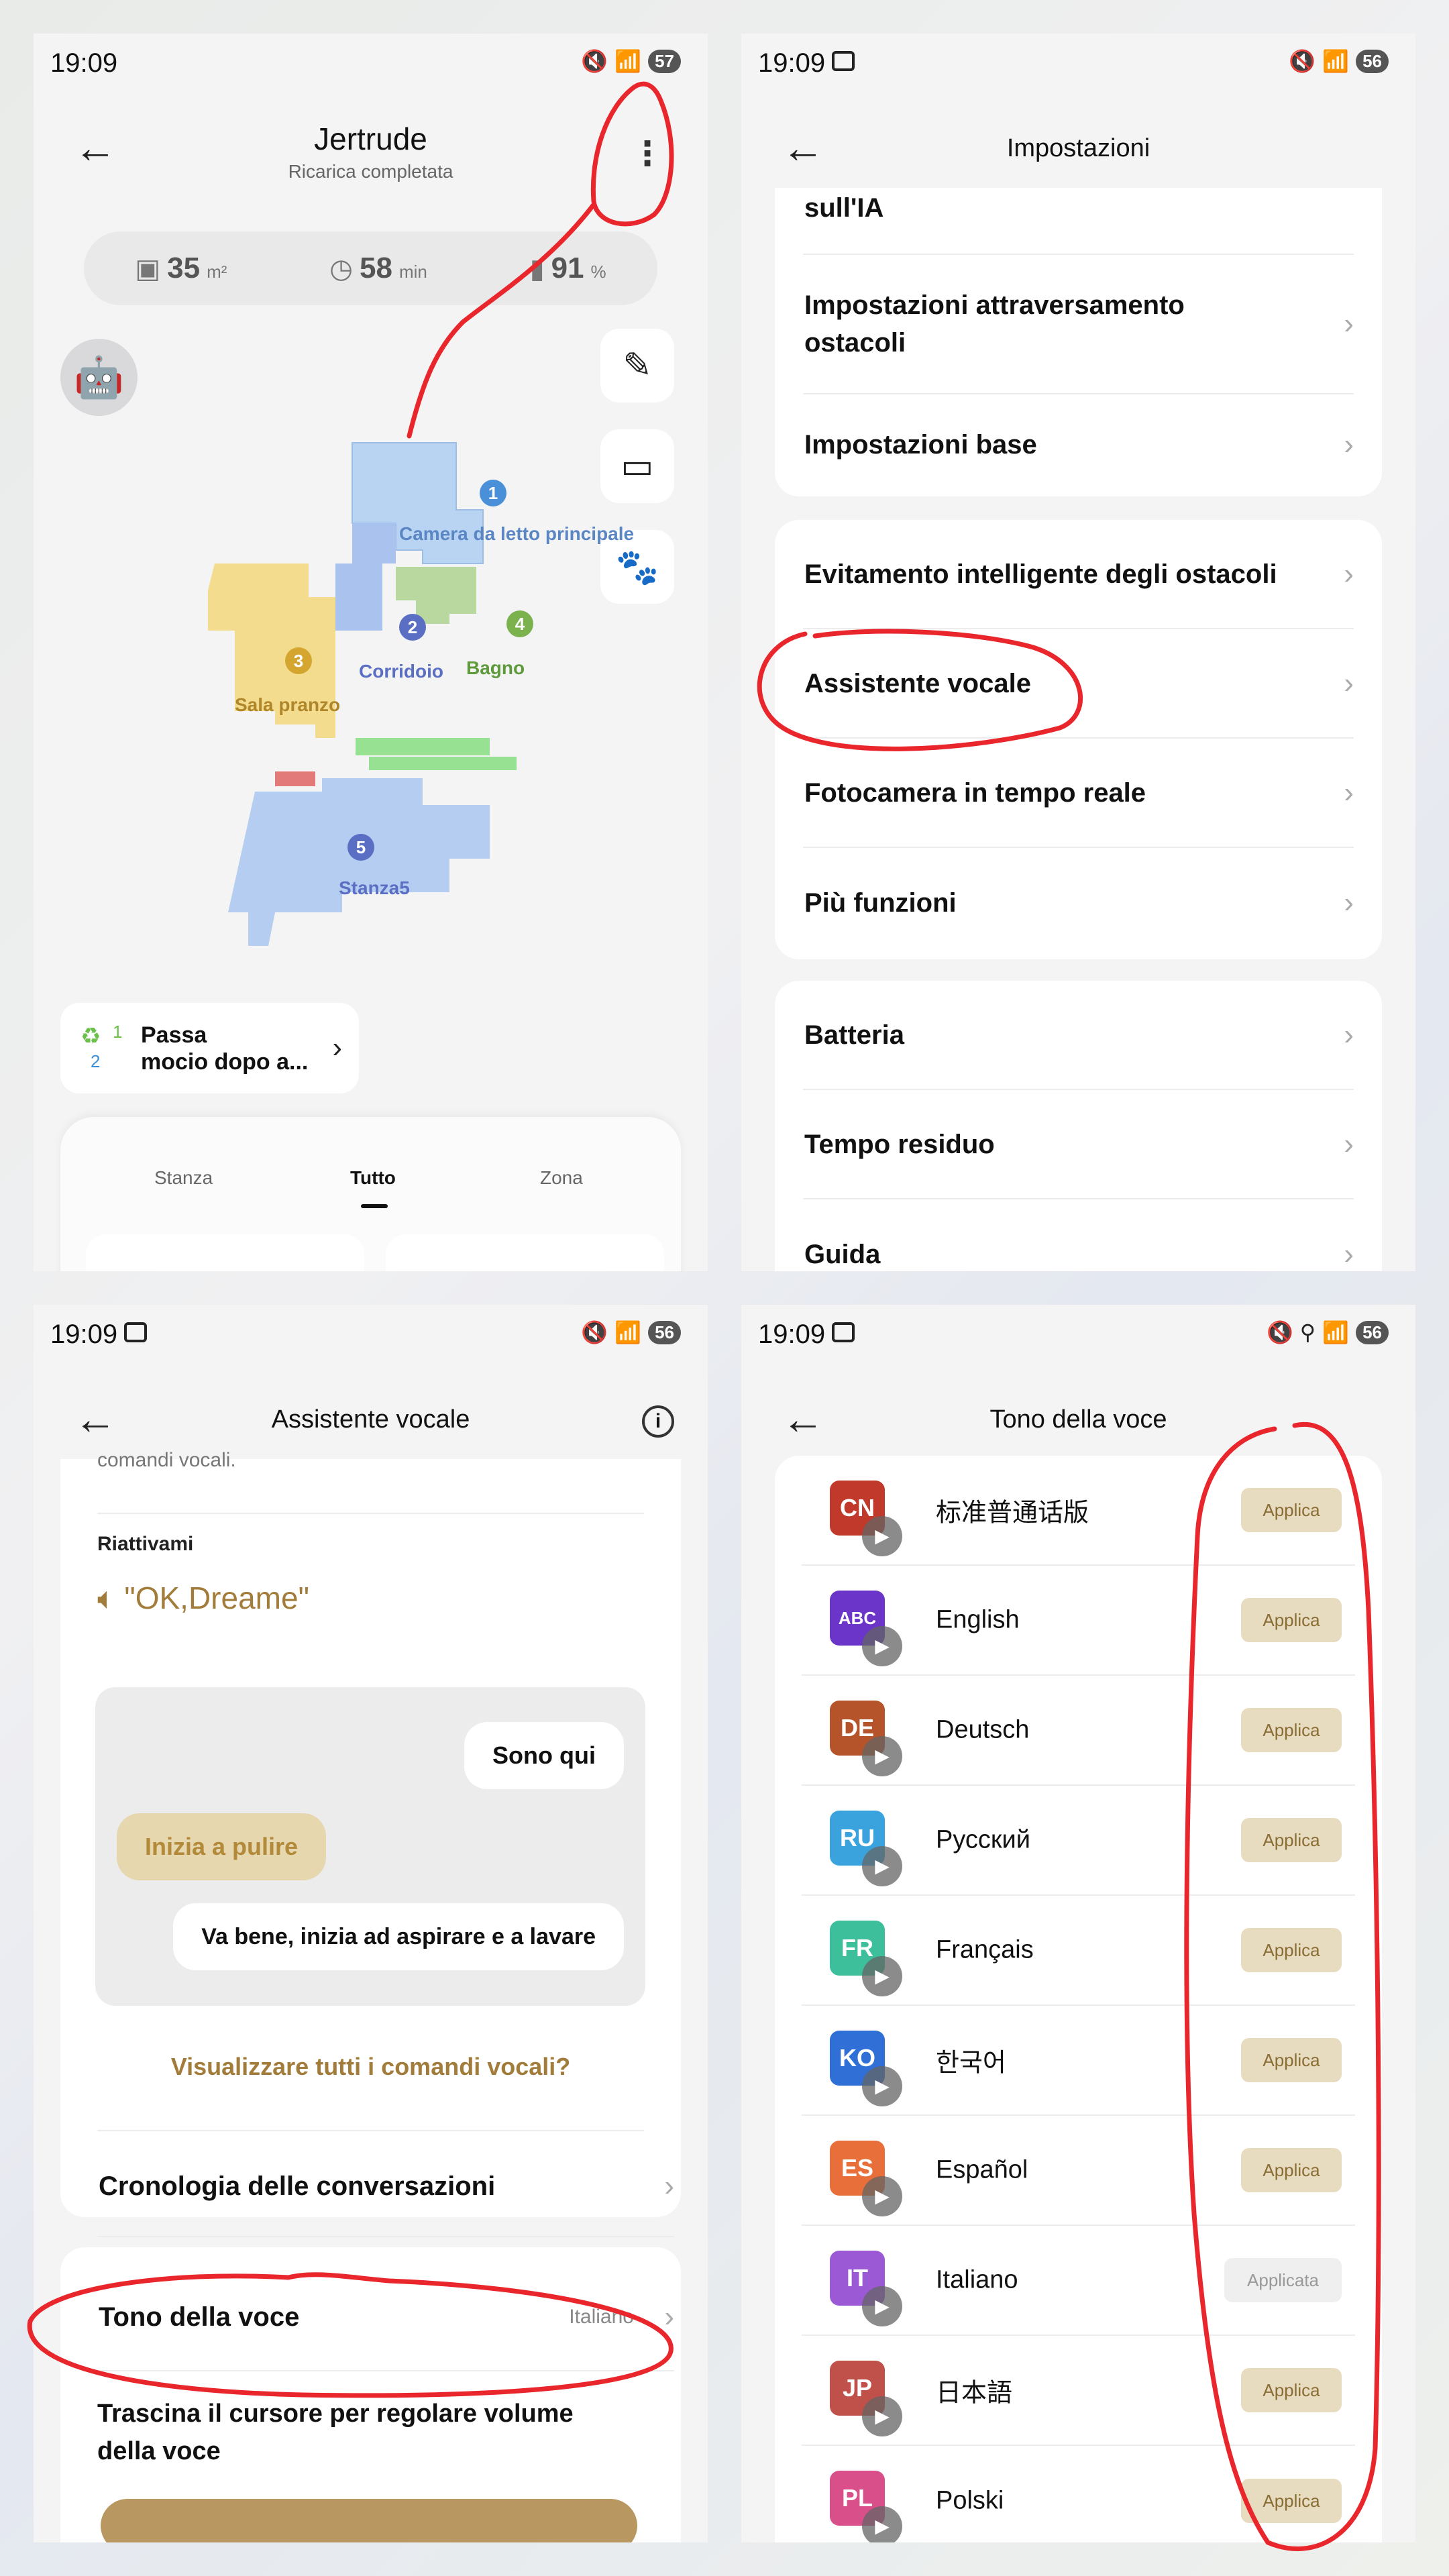  What do you see at coordinates (183, 1178) in the screenshot?
I see `tab-room: Stanza` at bounding box center [183, 1178].